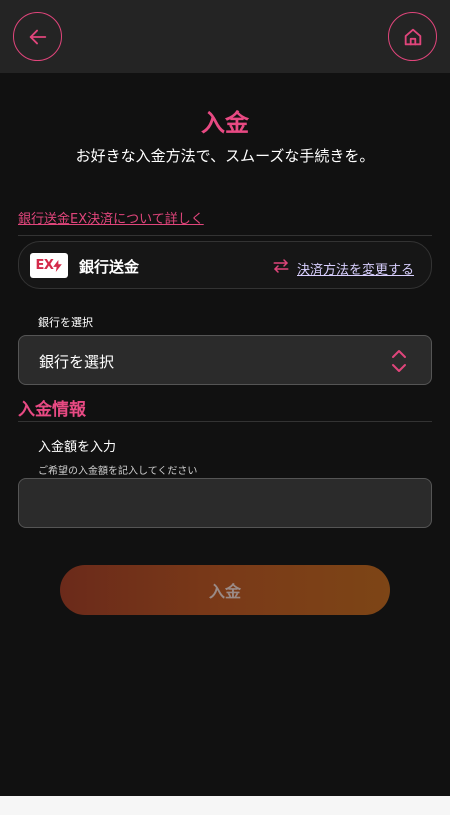 This screenshot has height=815, width=450. I want to click on home-icon, so click(412, 36).